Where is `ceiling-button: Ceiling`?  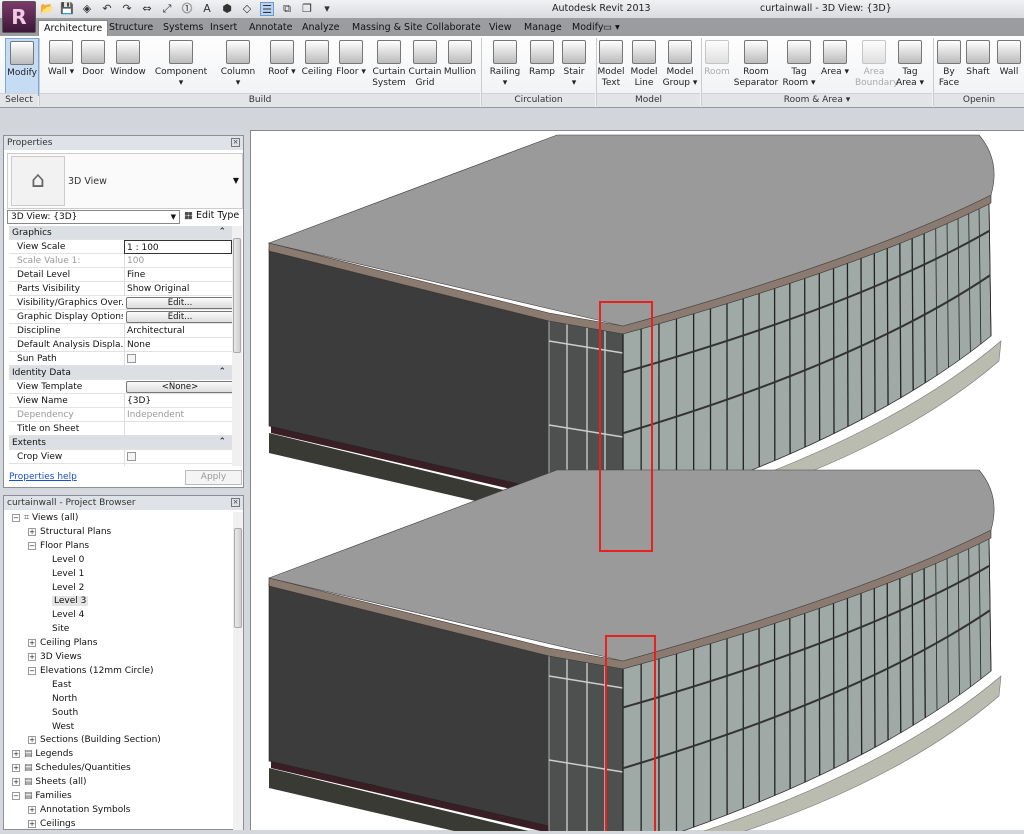 ceiling-button: Ceiling is located at coordinates (317, 58).